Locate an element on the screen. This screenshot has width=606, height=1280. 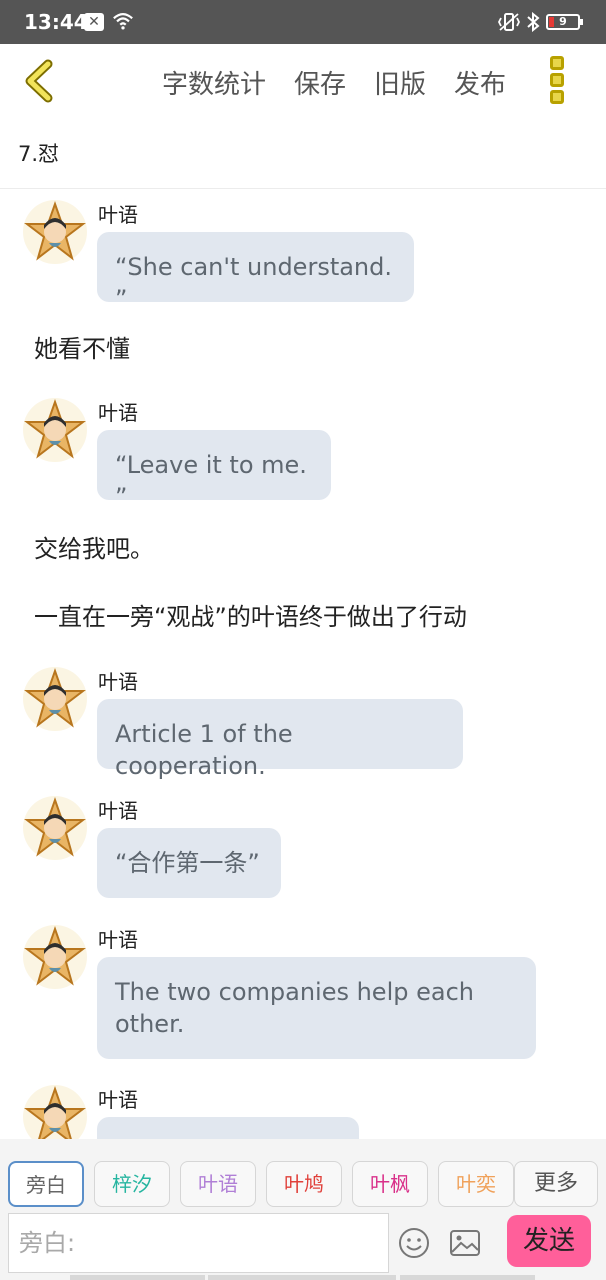
dialogue-bubble is located at coordinates (228, 1128).